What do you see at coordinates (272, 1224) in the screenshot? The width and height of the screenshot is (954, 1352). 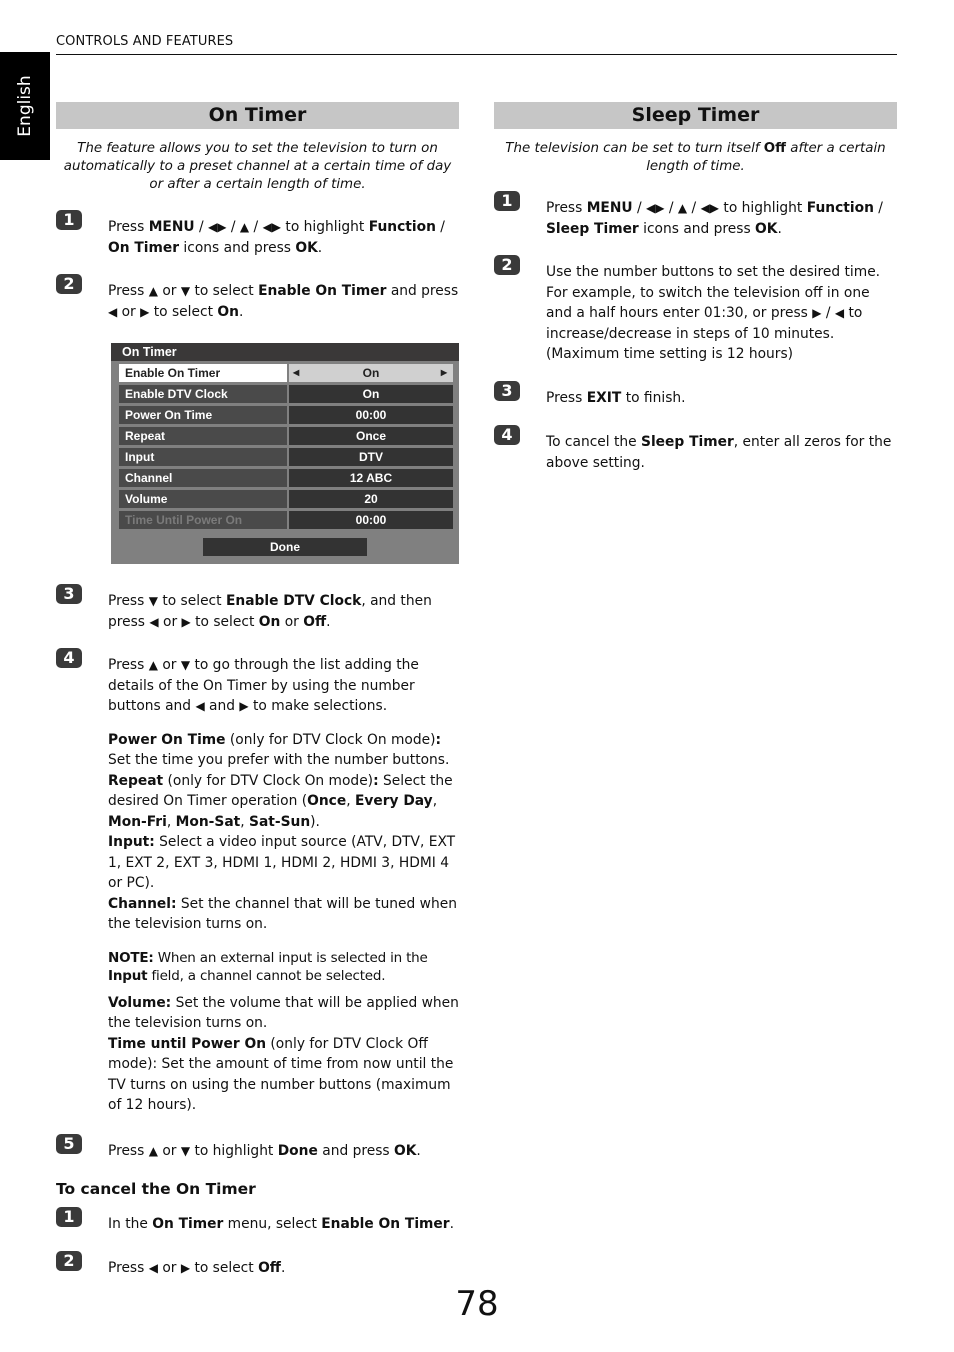 I see `text: menu, select` at bounding box center [272, 1224].